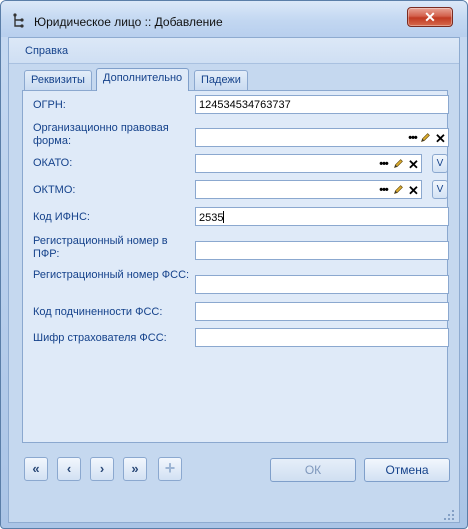 This screenshot has height=529, width=468. What do you see at coordinates (53, 163) in the screenshot?
I see `okato-label: ОКАТО:` at bounding box center [53, 163].